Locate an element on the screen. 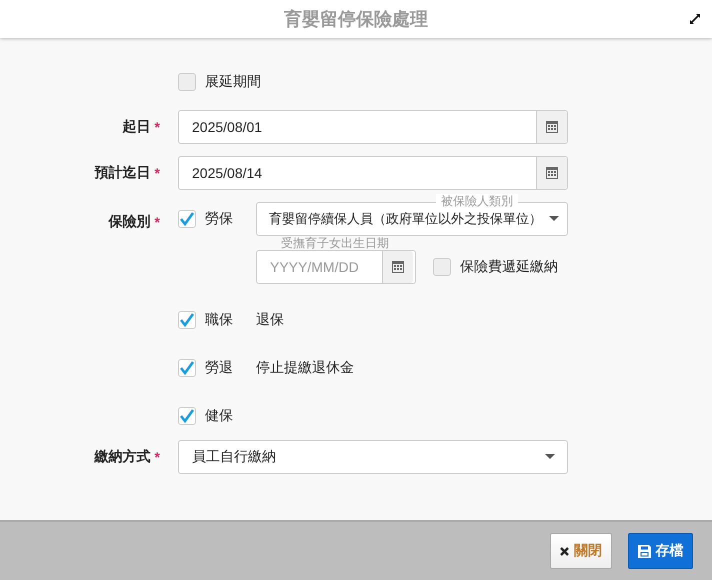  birth-date-field: YYYY/MM/DD is located at coordinates (336, 267).